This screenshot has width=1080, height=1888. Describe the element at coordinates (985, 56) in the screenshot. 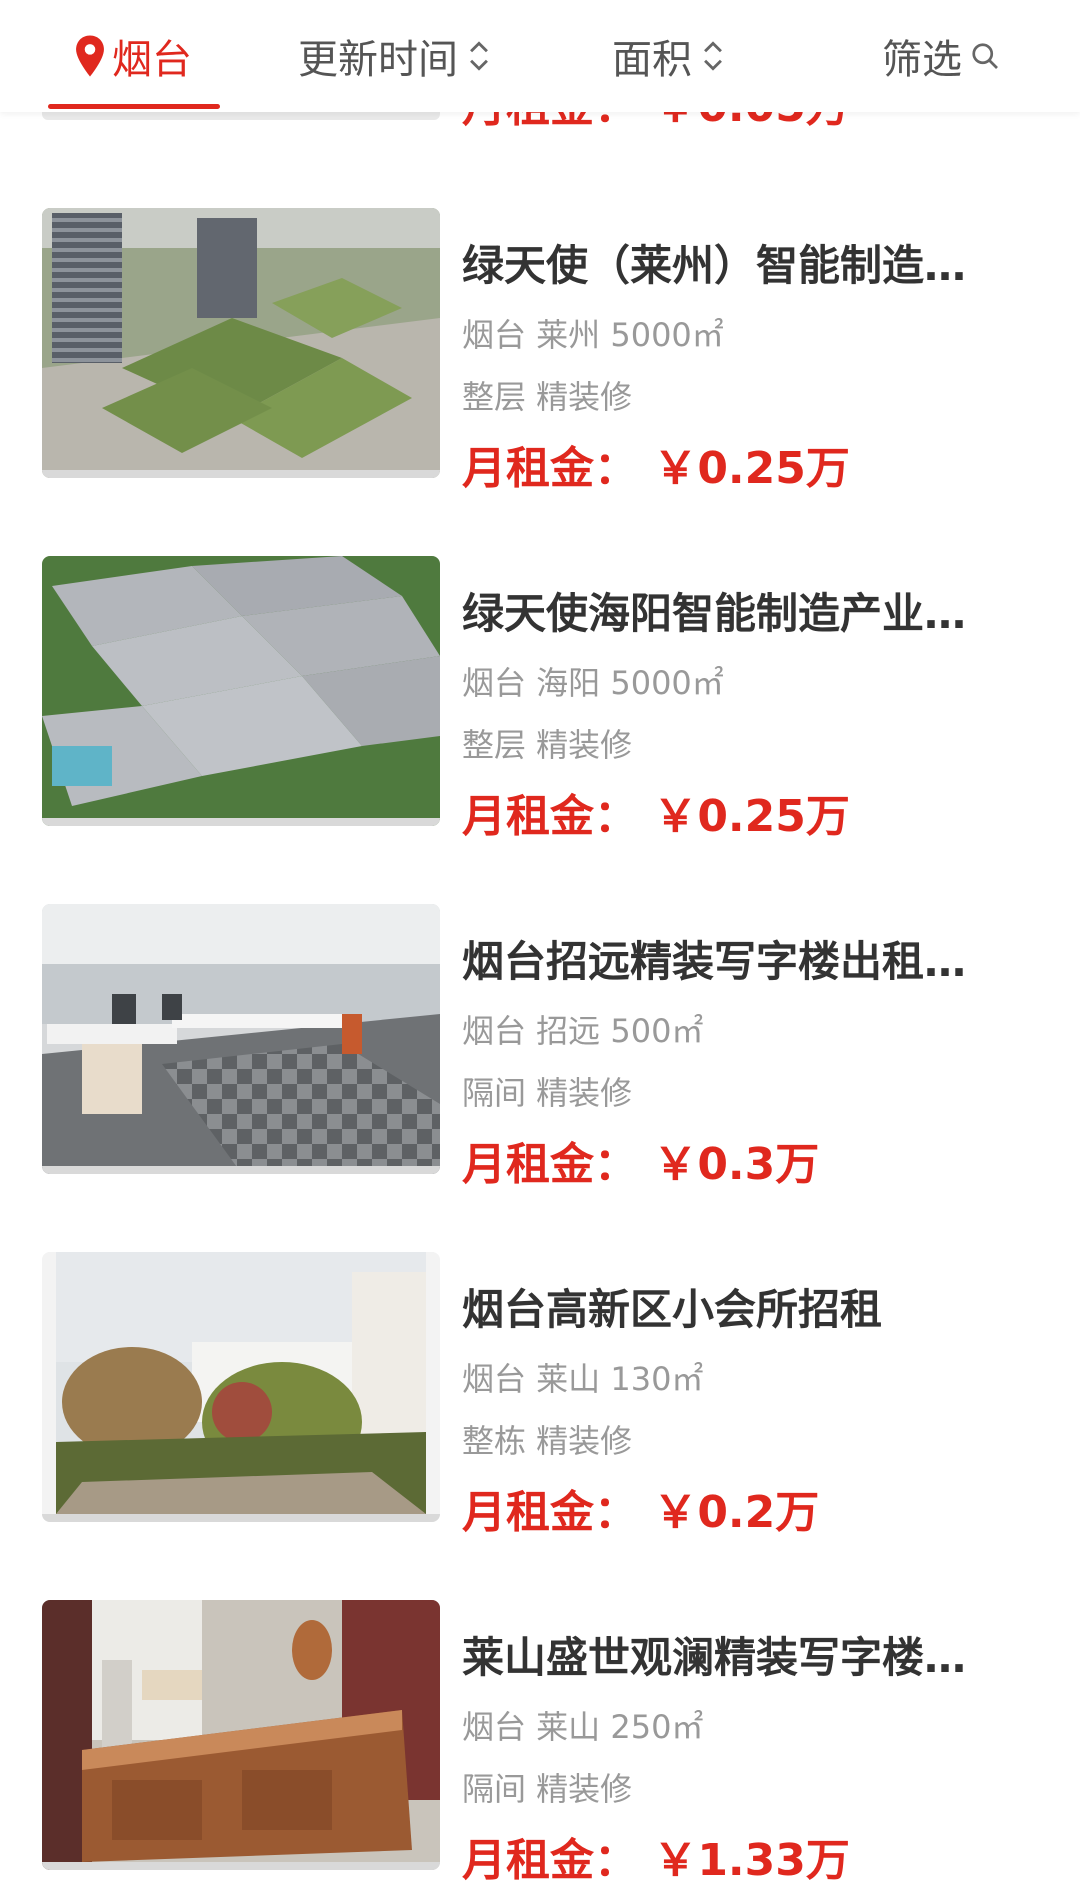

I see `search-icon` at that location.